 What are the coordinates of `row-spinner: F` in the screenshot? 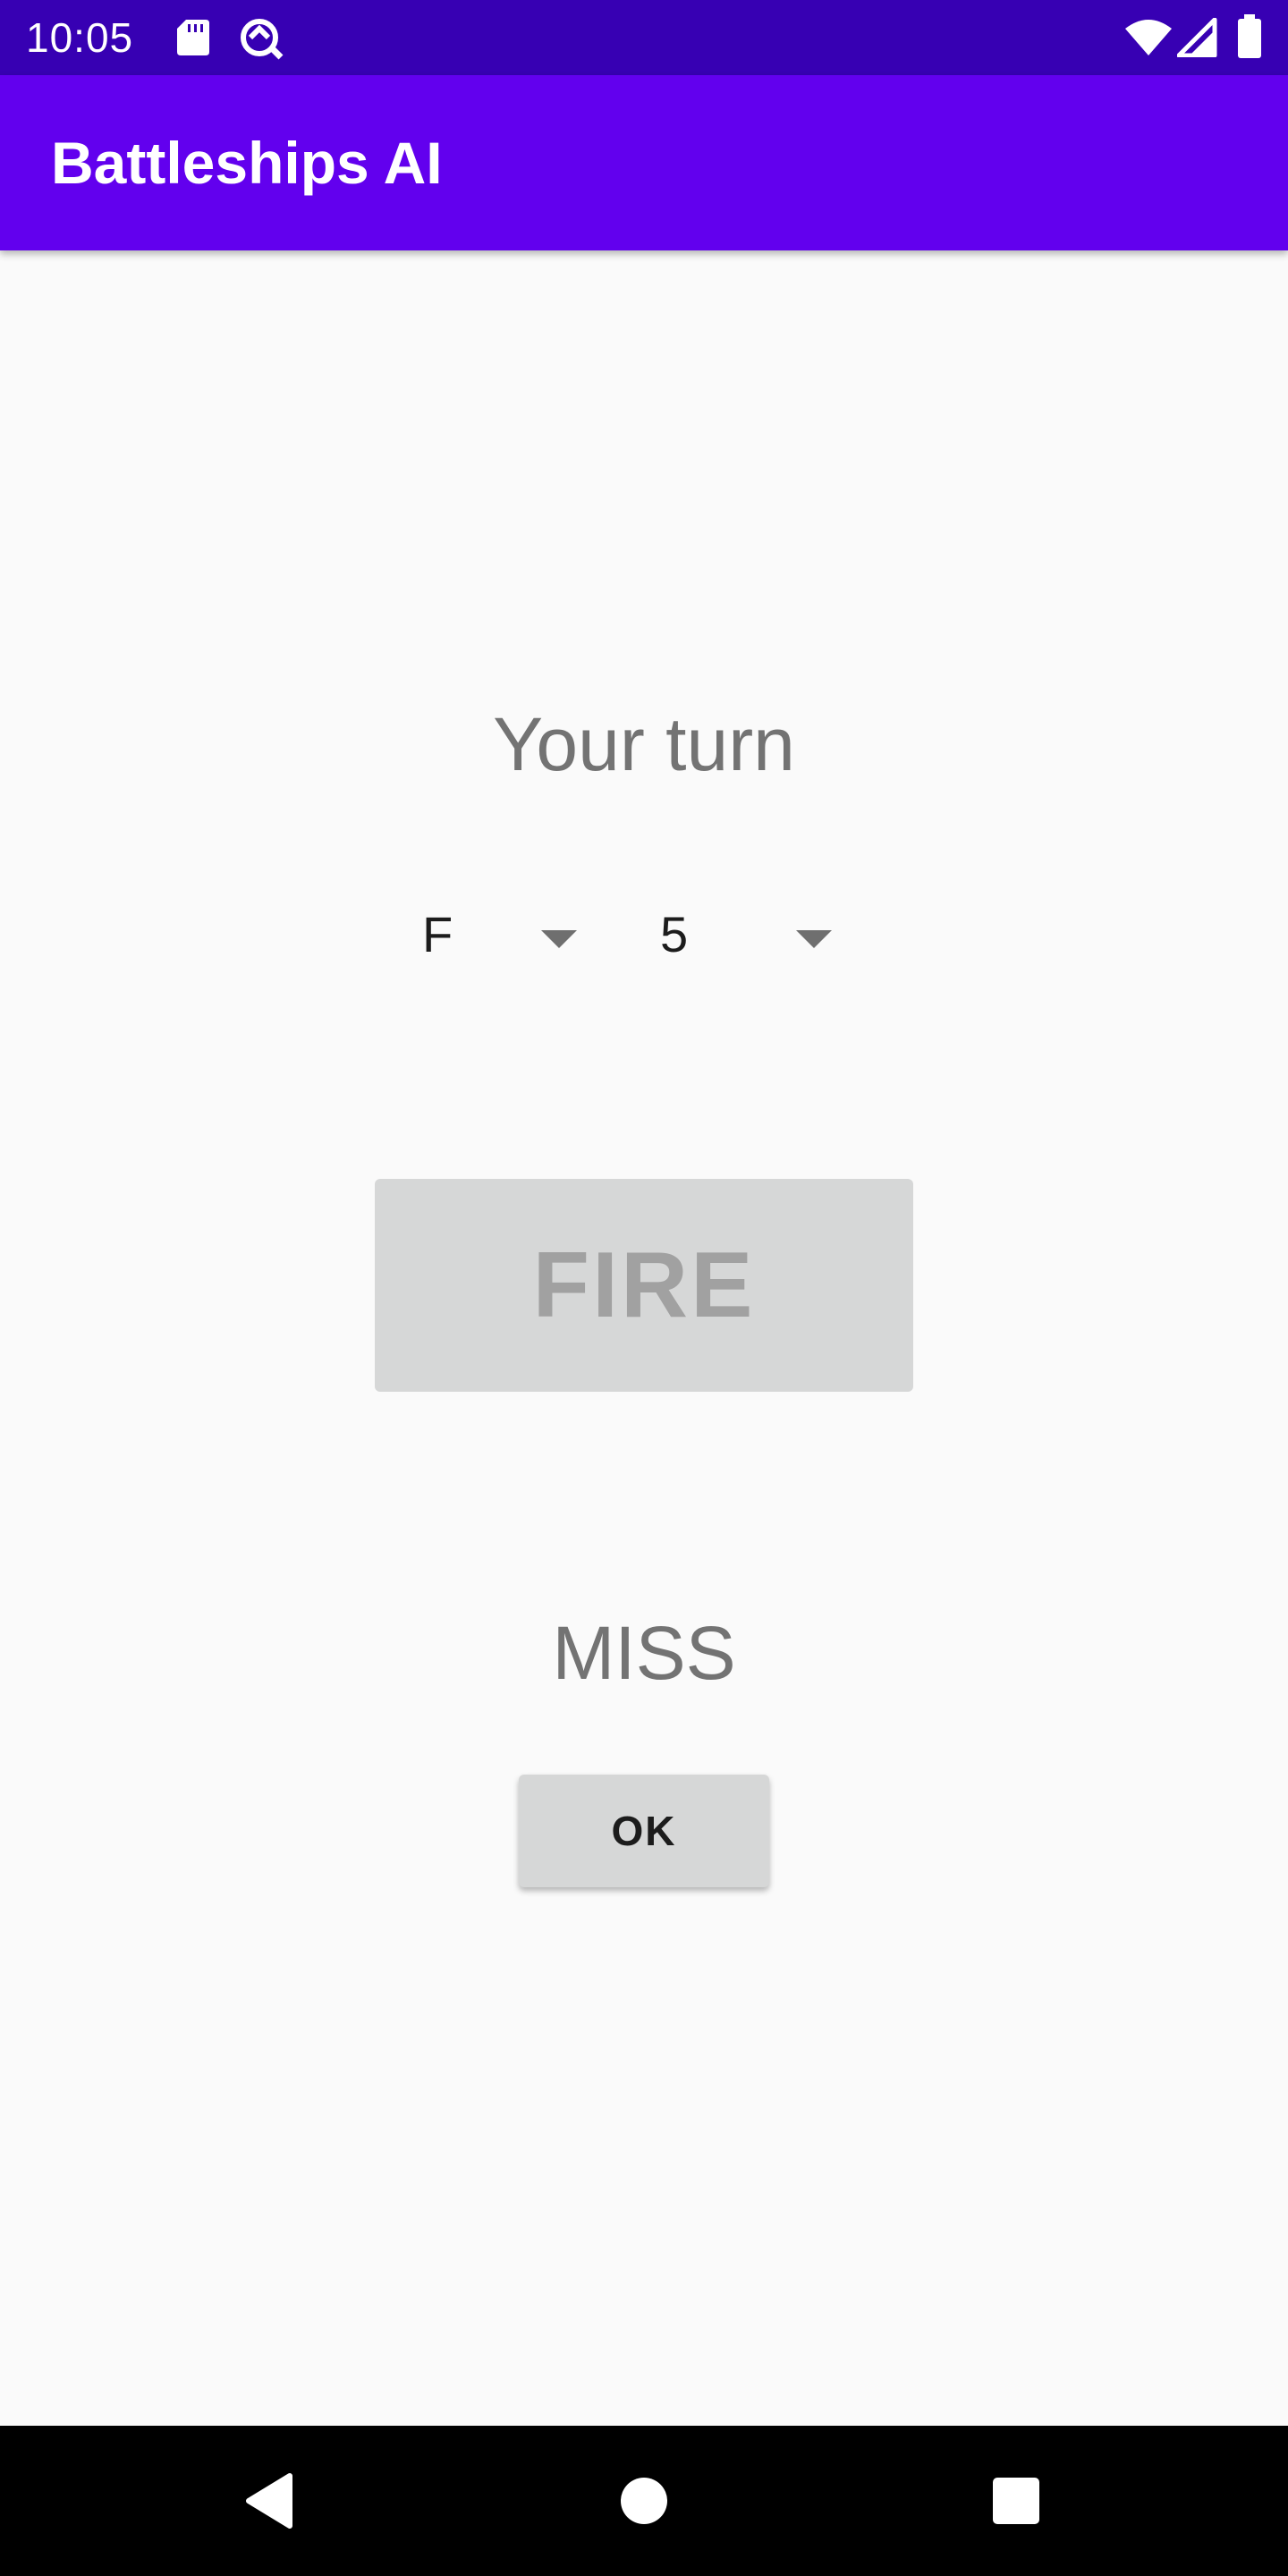 It's located at (504, 935).